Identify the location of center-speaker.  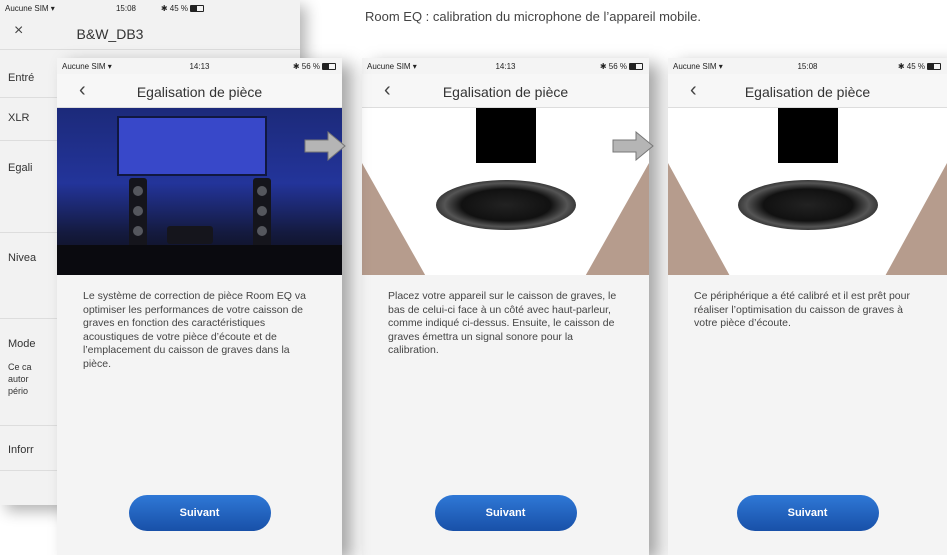
(190, 235).